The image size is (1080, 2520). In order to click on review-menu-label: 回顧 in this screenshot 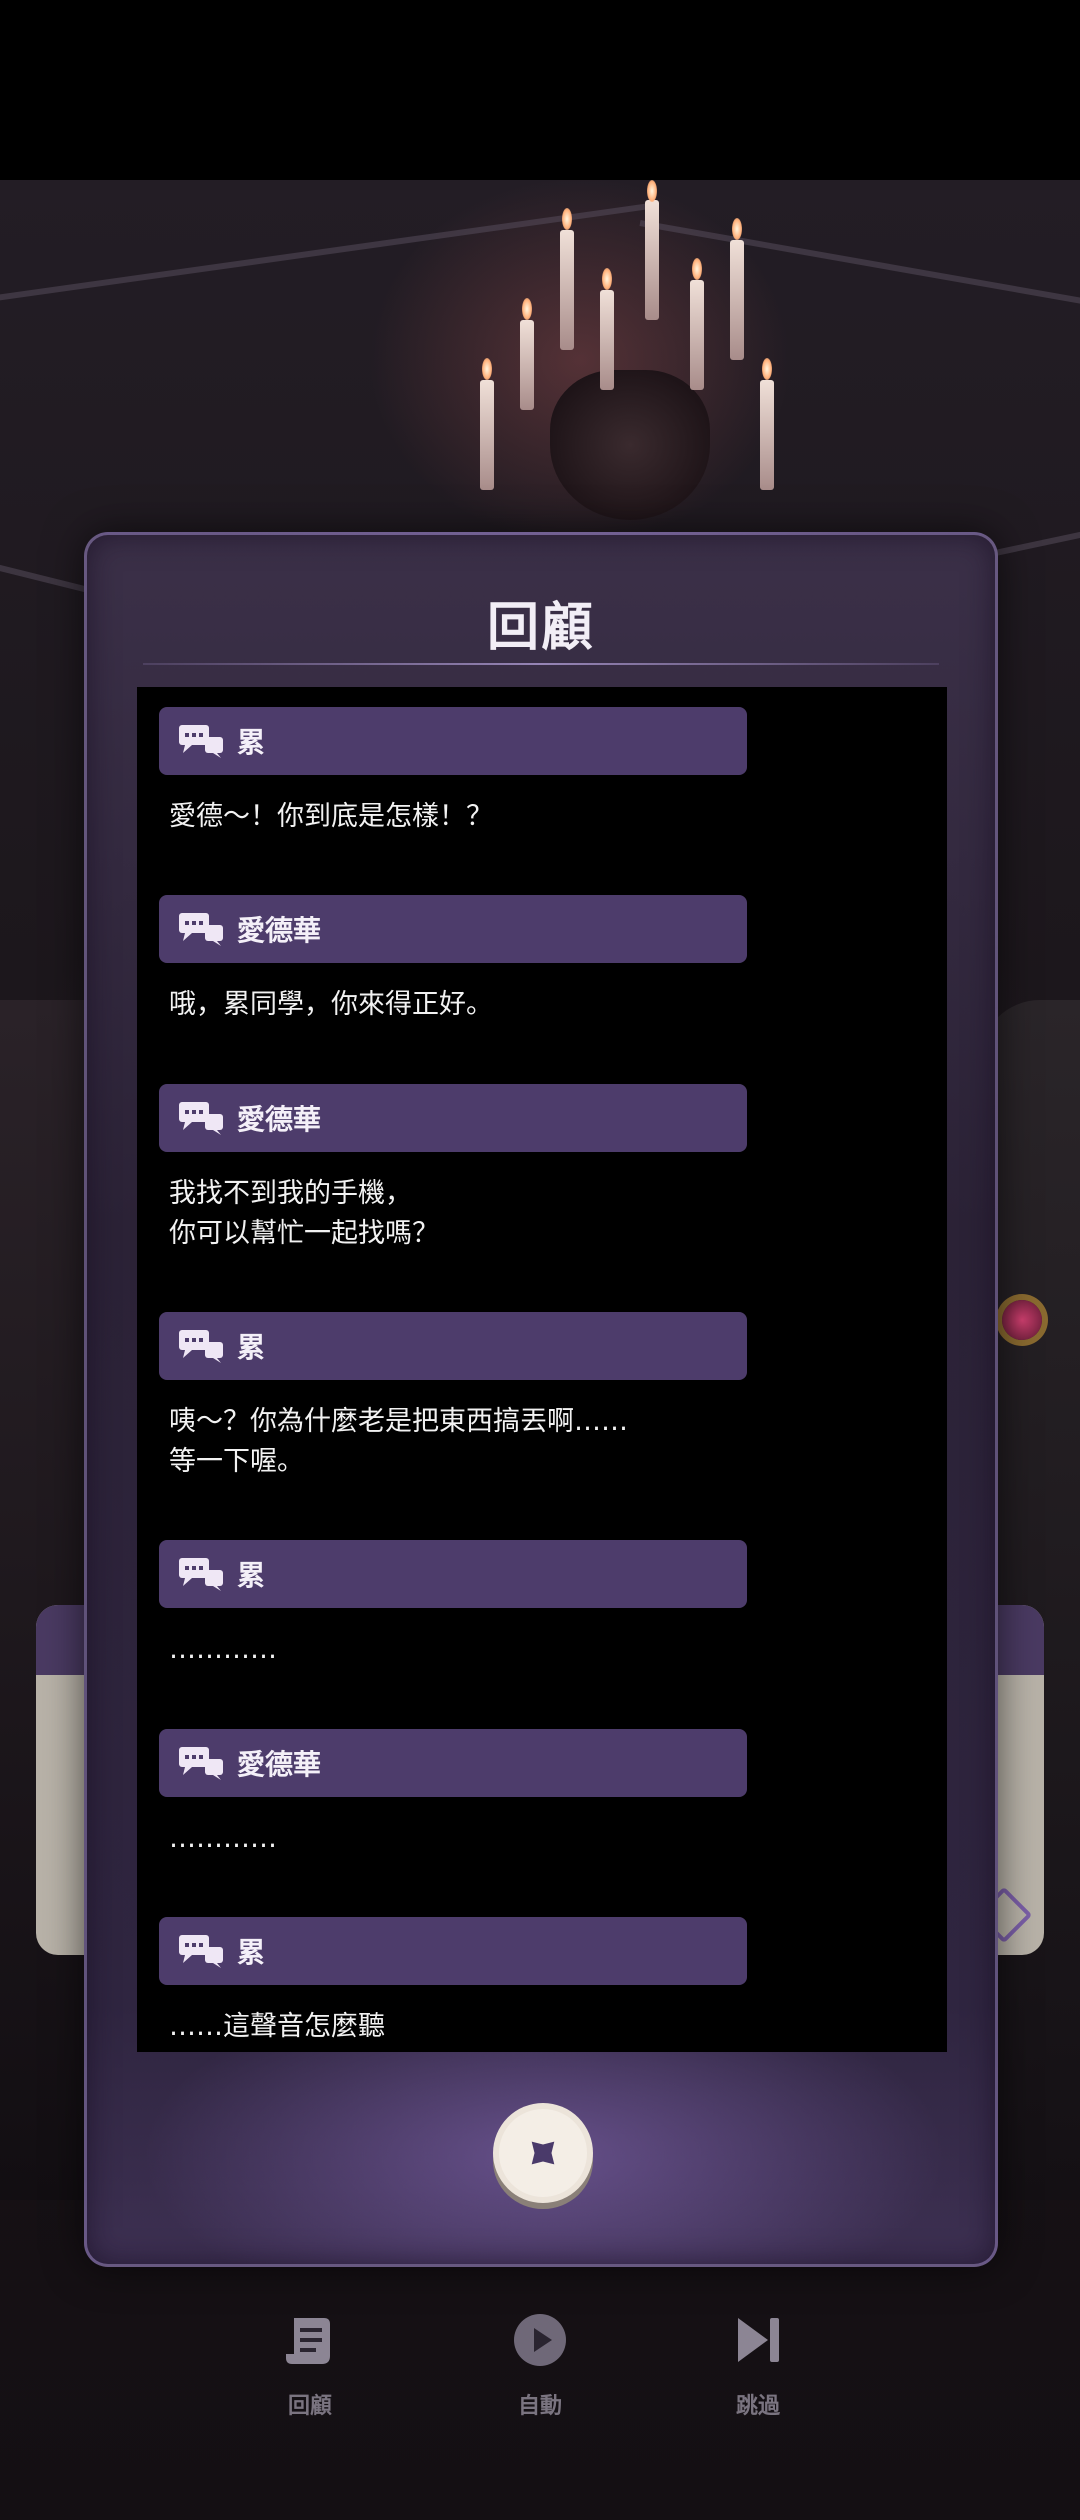, I will do `click(309, 2406)`.